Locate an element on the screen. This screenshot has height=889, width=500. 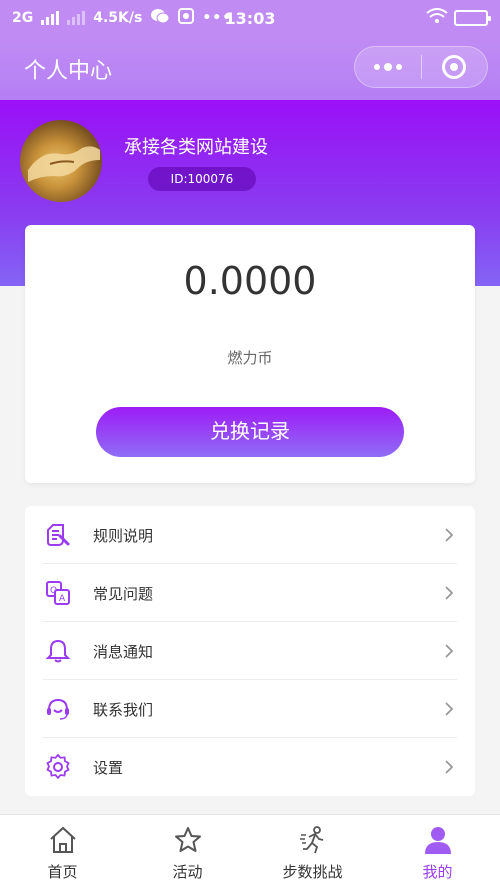
tab-label: 首页 is located at coordinates (62, 872).